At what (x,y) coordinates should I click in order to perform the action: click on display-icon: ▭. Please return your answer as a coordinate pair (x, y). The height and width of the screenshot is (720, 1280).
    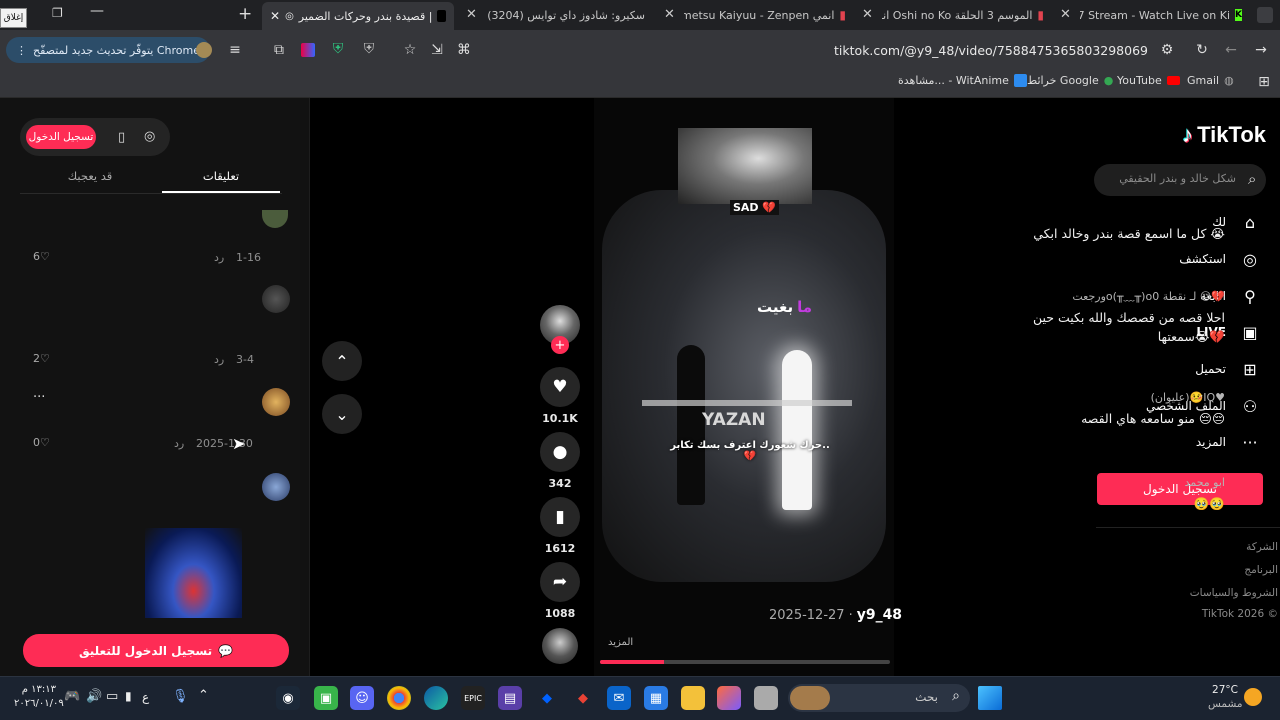
    Looking at the image, I should click on (112, 696).